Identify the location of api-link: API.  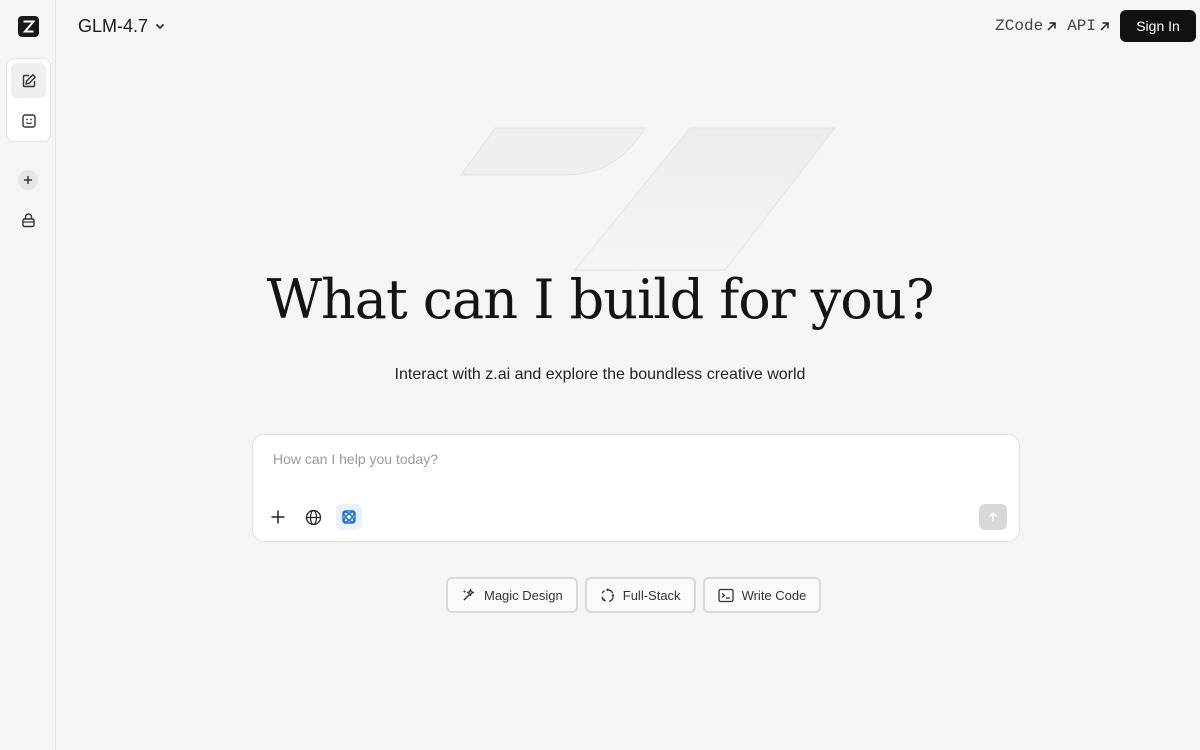
(1088, 26).